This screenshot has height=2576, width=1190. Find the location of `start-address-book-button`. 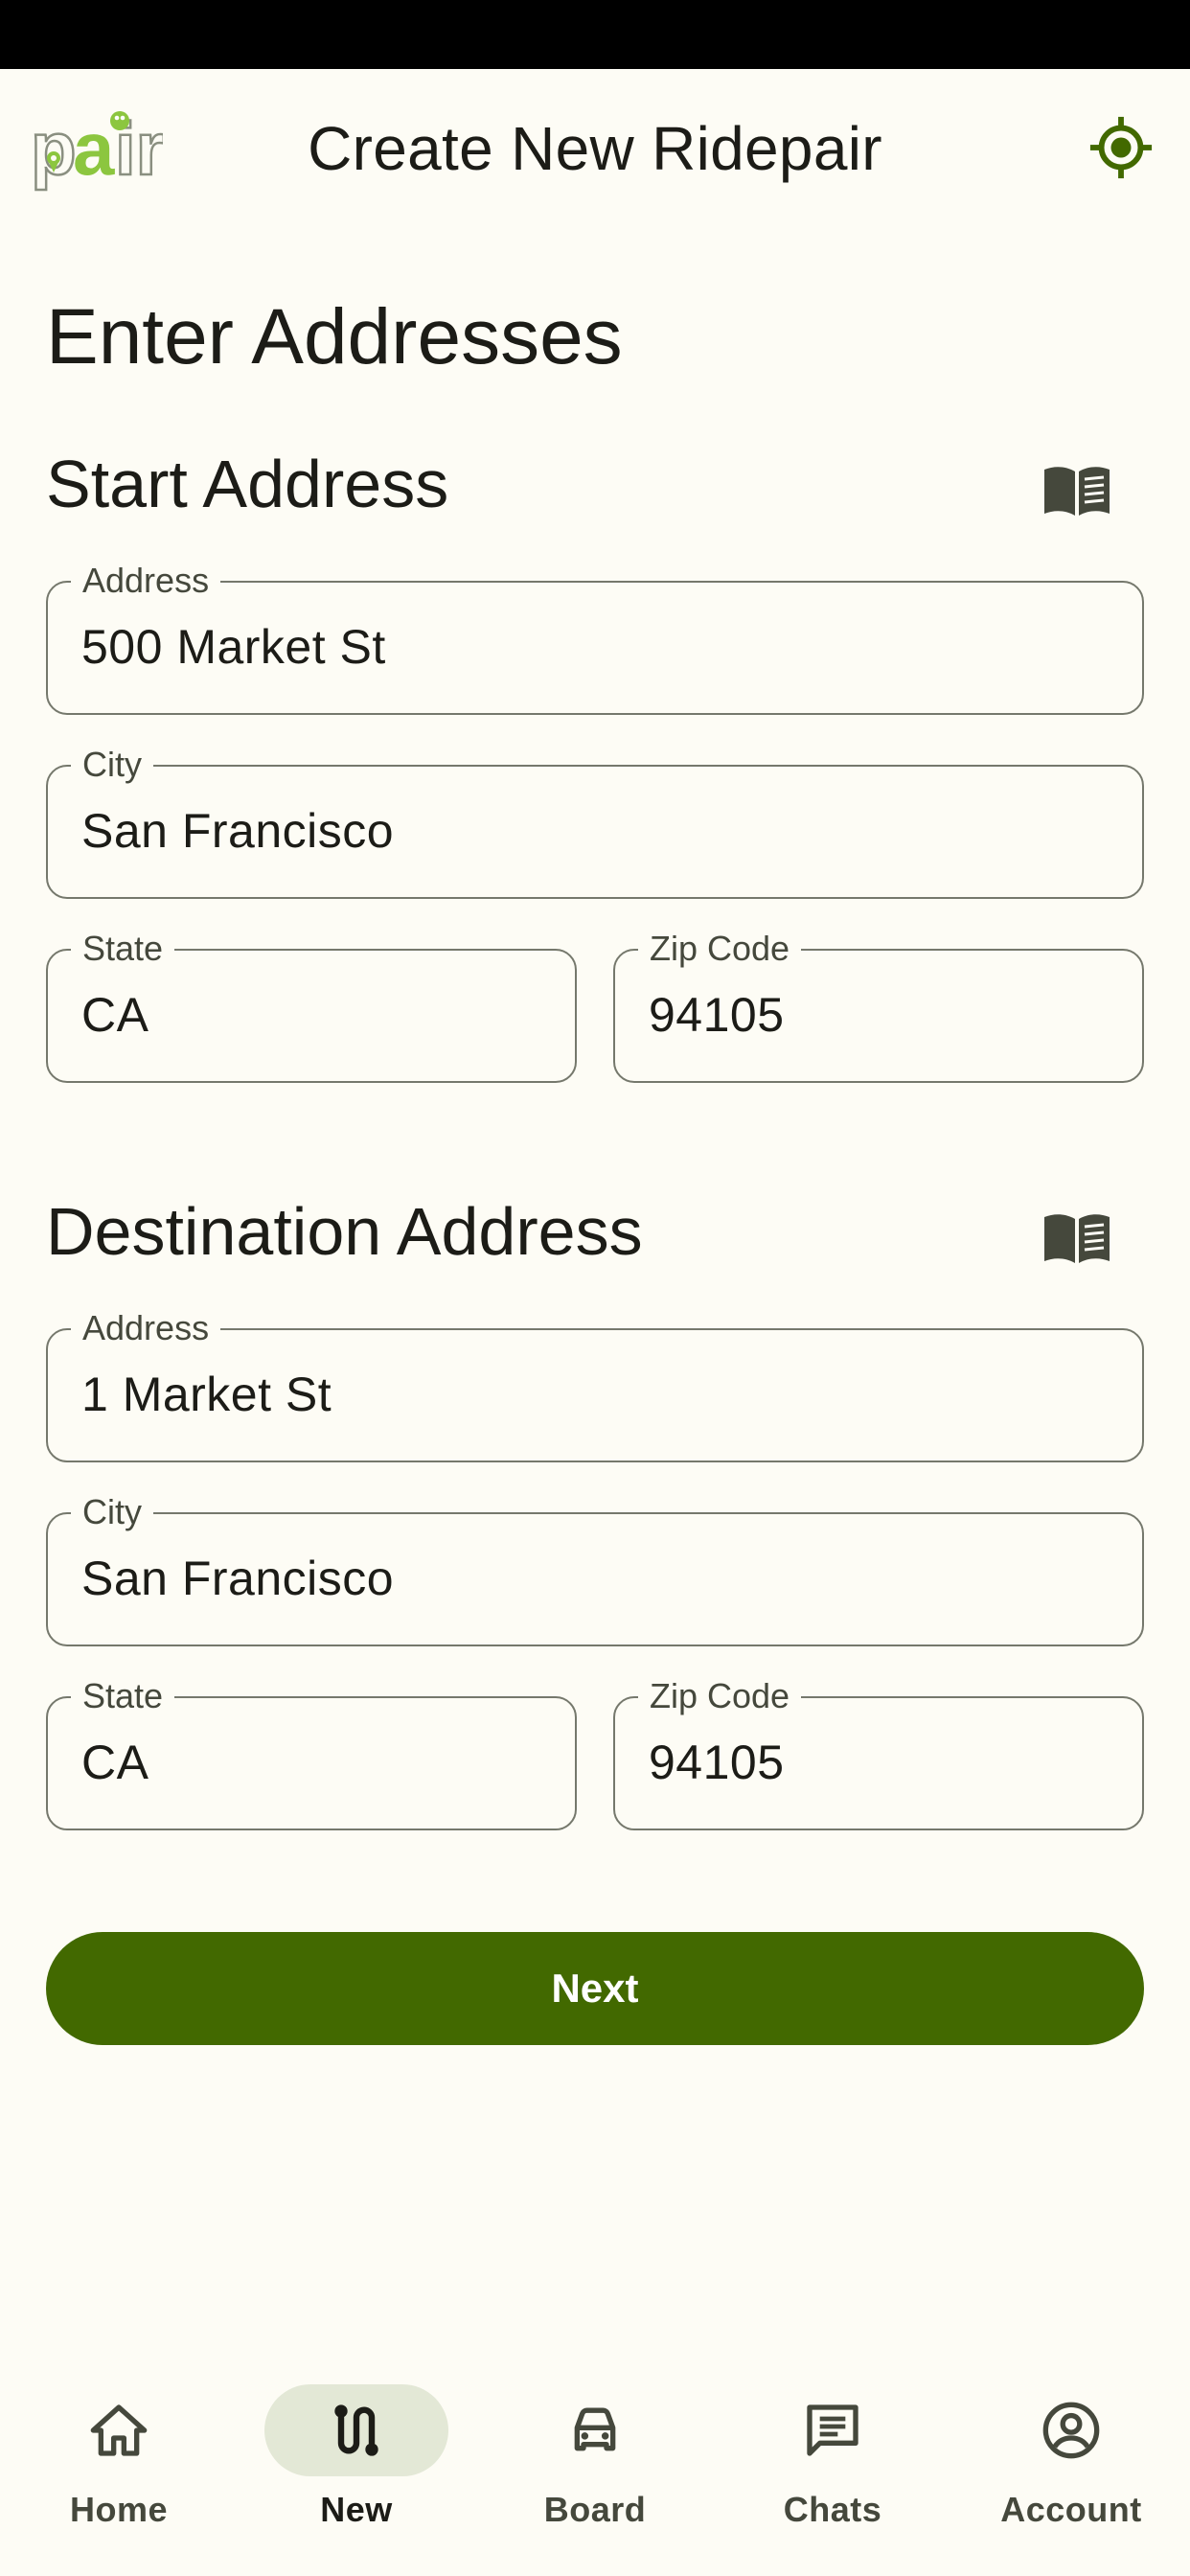

start-address-book-button is located at coordinates (1077, 490).